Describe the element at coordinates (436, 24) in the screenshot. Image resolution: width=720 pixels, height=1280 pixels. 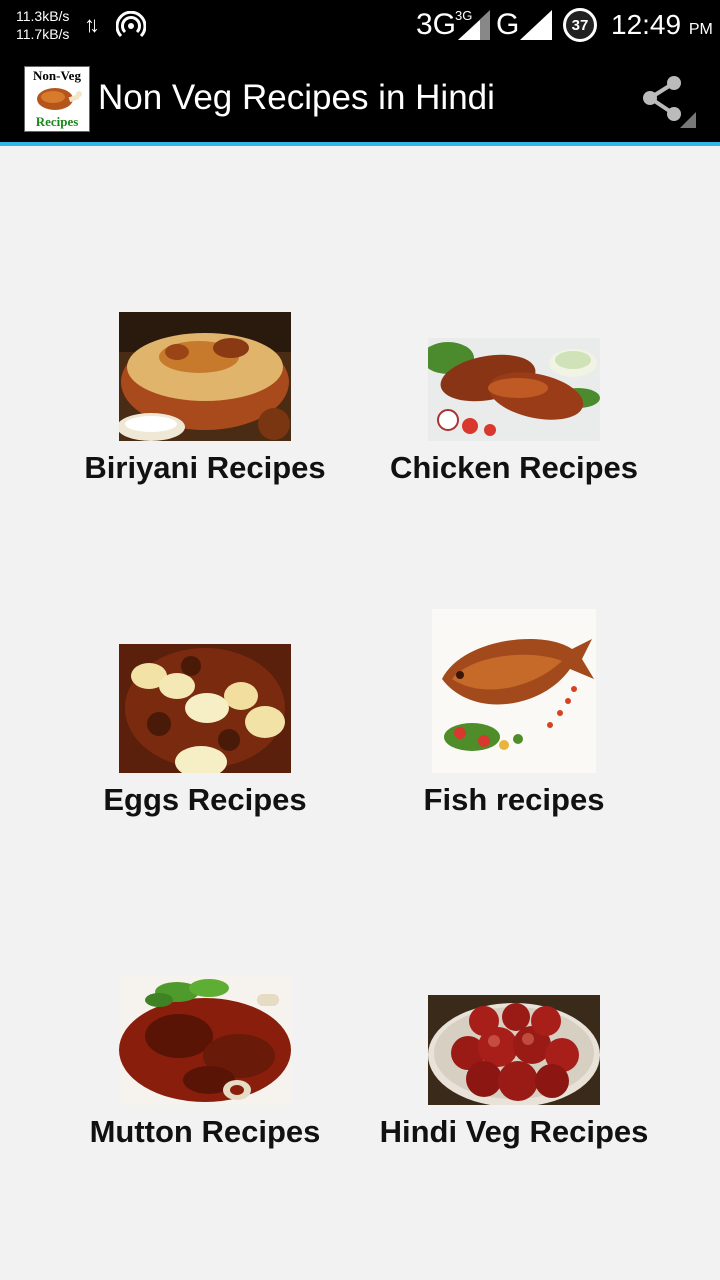
I see `network-type-3g: 3G` at that location.